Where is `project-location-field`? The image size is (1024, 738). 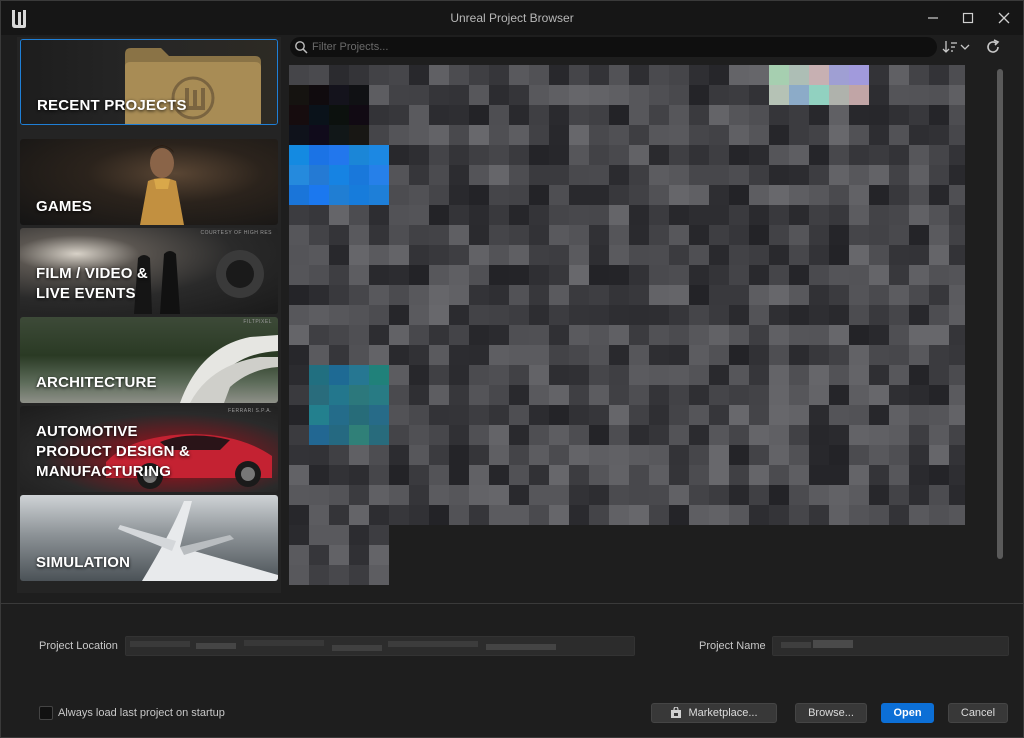 project-location-field is located at coordinates (380, 646).